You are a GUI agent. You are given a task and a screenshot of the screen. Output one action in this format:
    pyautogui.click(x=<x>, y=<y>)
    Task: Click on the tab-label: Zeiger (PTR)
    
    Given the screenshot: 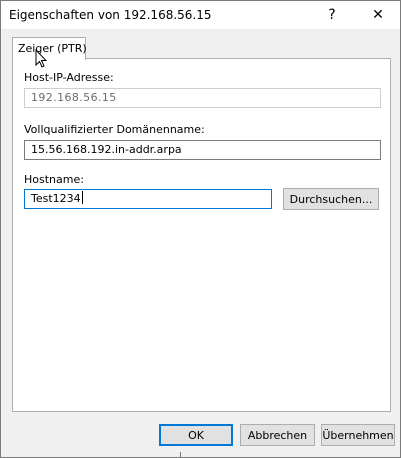 What is the action you would take?
    pyautogui.click(x=52, y=48)
    